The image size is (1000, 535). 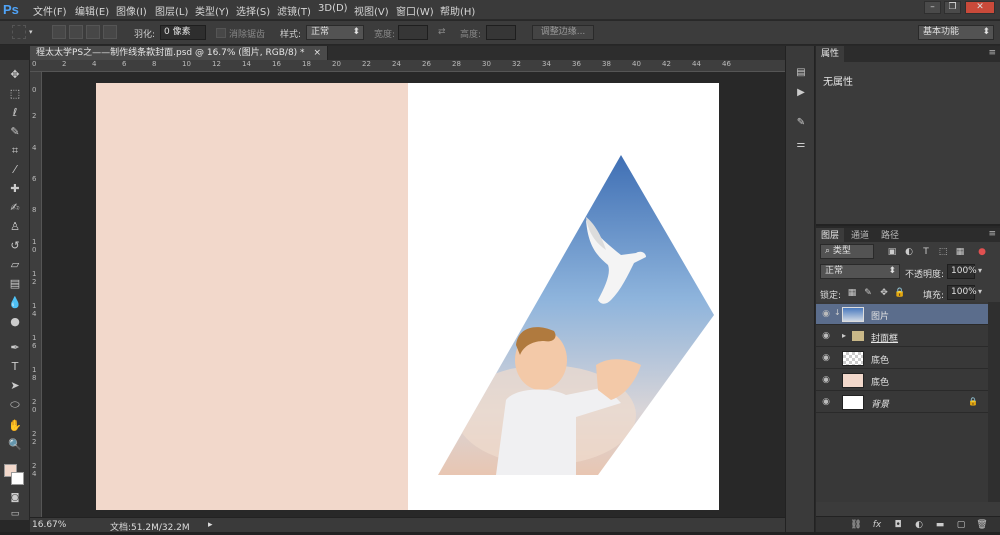 What do you see at coordinates (15, 207) in the screenshot?
I see `brush-tool-icon: ✍` at bounding box center [15, 207].